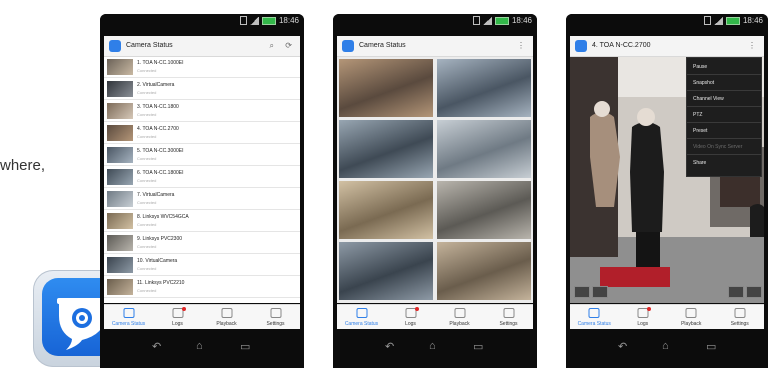  I want to click on refresh-icon: ⟳, so click(288, 45).